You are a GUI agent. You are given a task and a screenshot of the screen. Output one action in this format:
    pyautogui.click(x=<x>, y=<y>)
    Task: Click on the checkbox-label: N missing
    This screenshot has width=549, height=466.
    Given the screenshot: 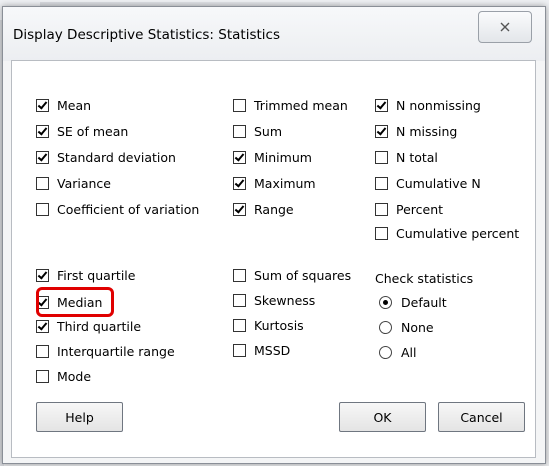 What is the action you would take?
    pyautogui.click(x=427, y=131)
    